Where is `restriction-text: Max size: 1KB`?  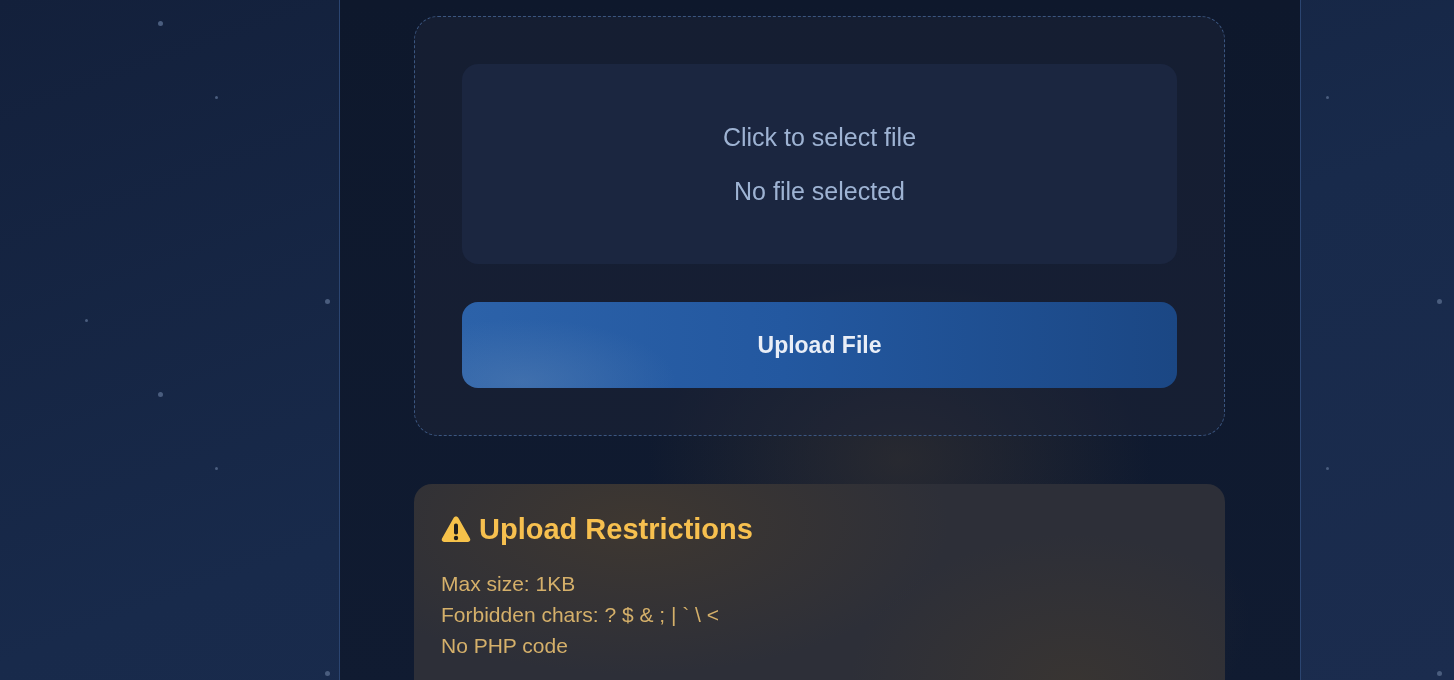
restriction-text: Max size: 1KB is located at coordinates (509, 584).